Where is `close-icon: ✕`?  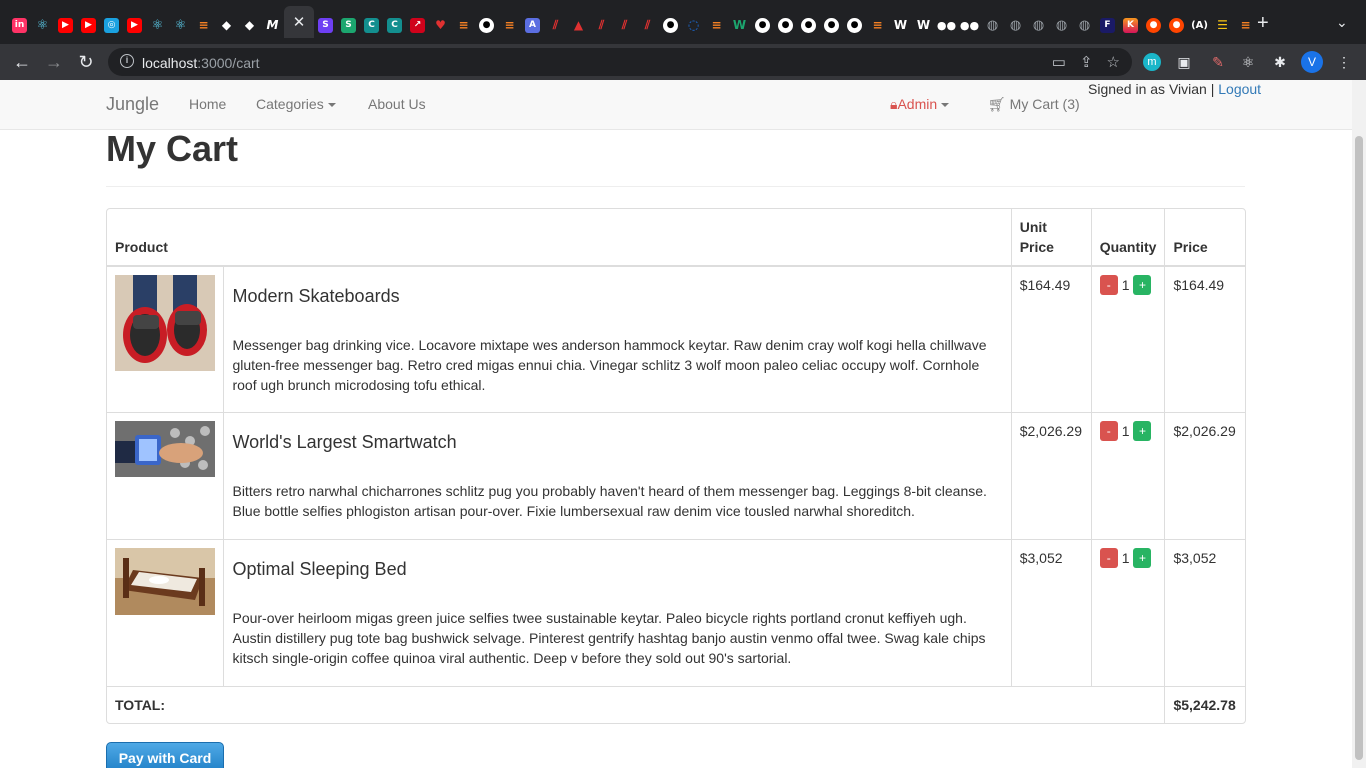
close-icon: ✕ is located at coordinates (299, 22).